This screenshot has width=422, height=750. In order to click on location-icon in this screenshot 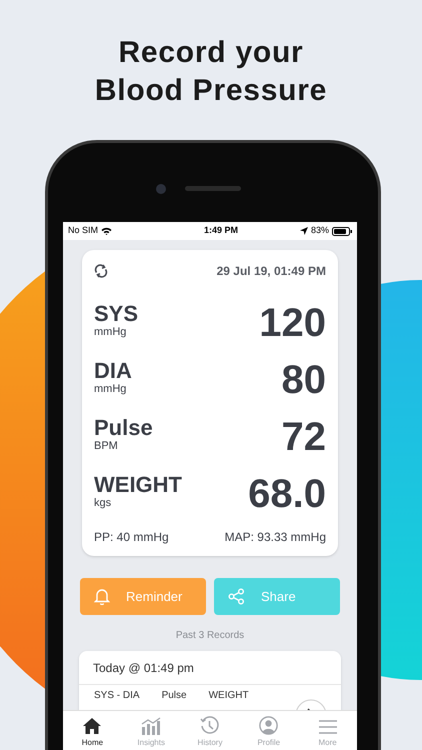, I will do `click(304, 231)`.